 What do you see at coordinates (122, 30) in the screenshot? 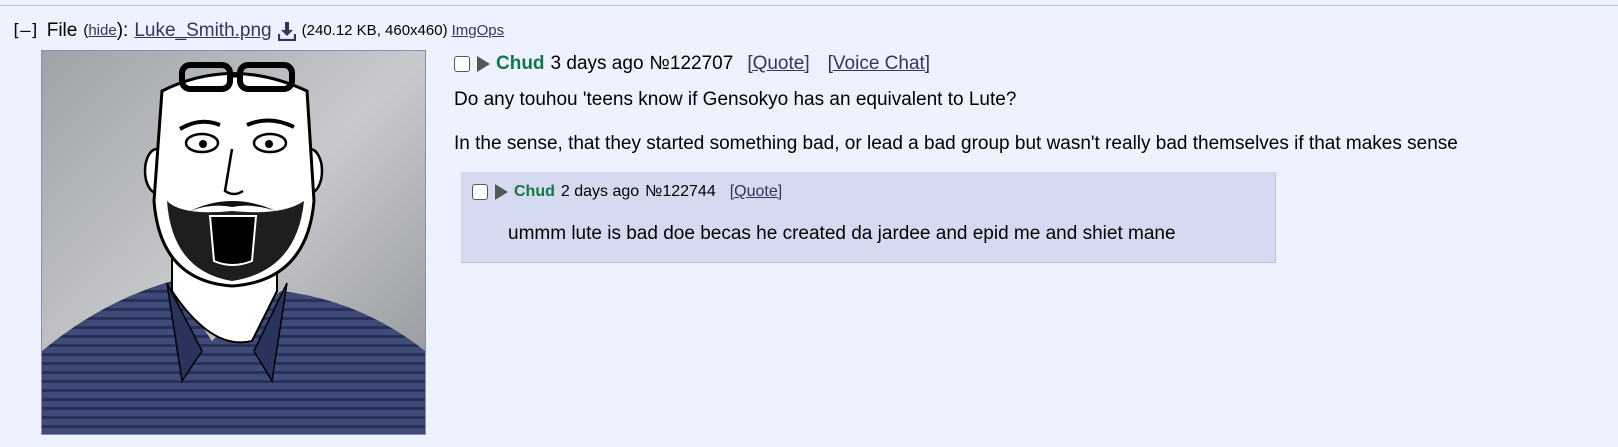
I see `hide-close-paren: ):` at bounding box center [122, 30].